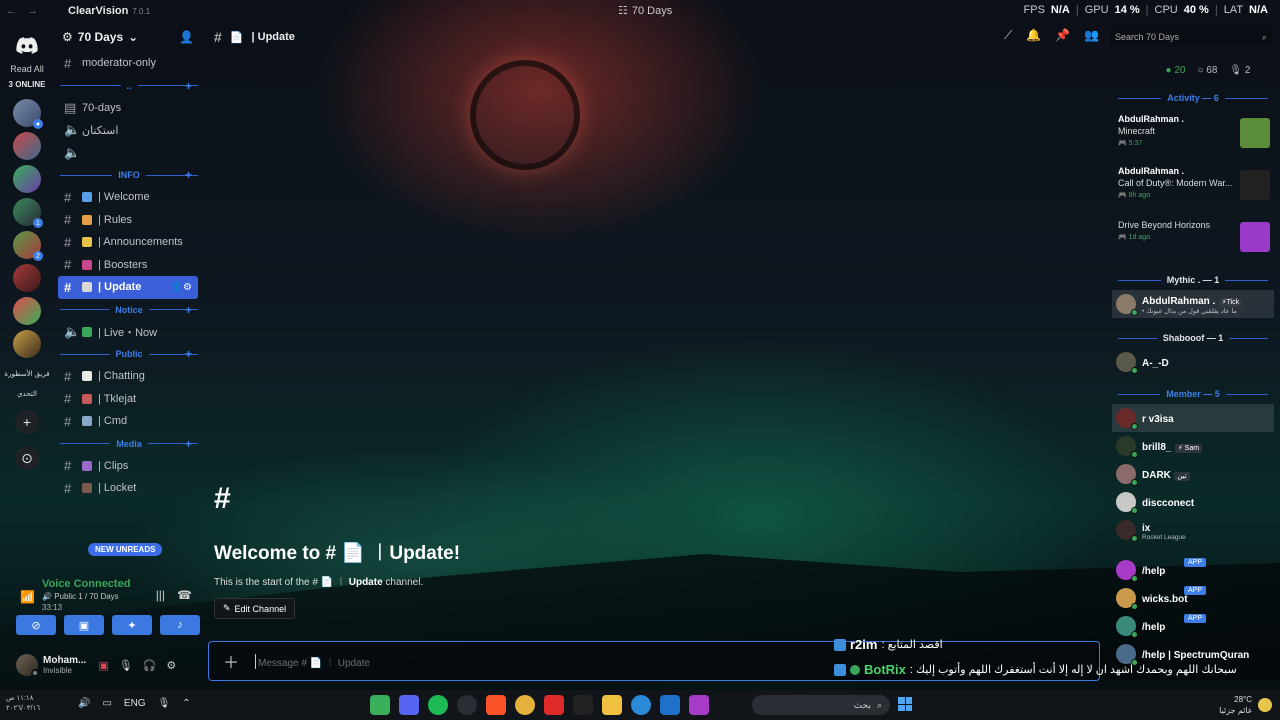  What do you see at coordinates (180, 625) in the screenshot?
I see `soundboard-button: ♪` at bounding box center [180, 625].